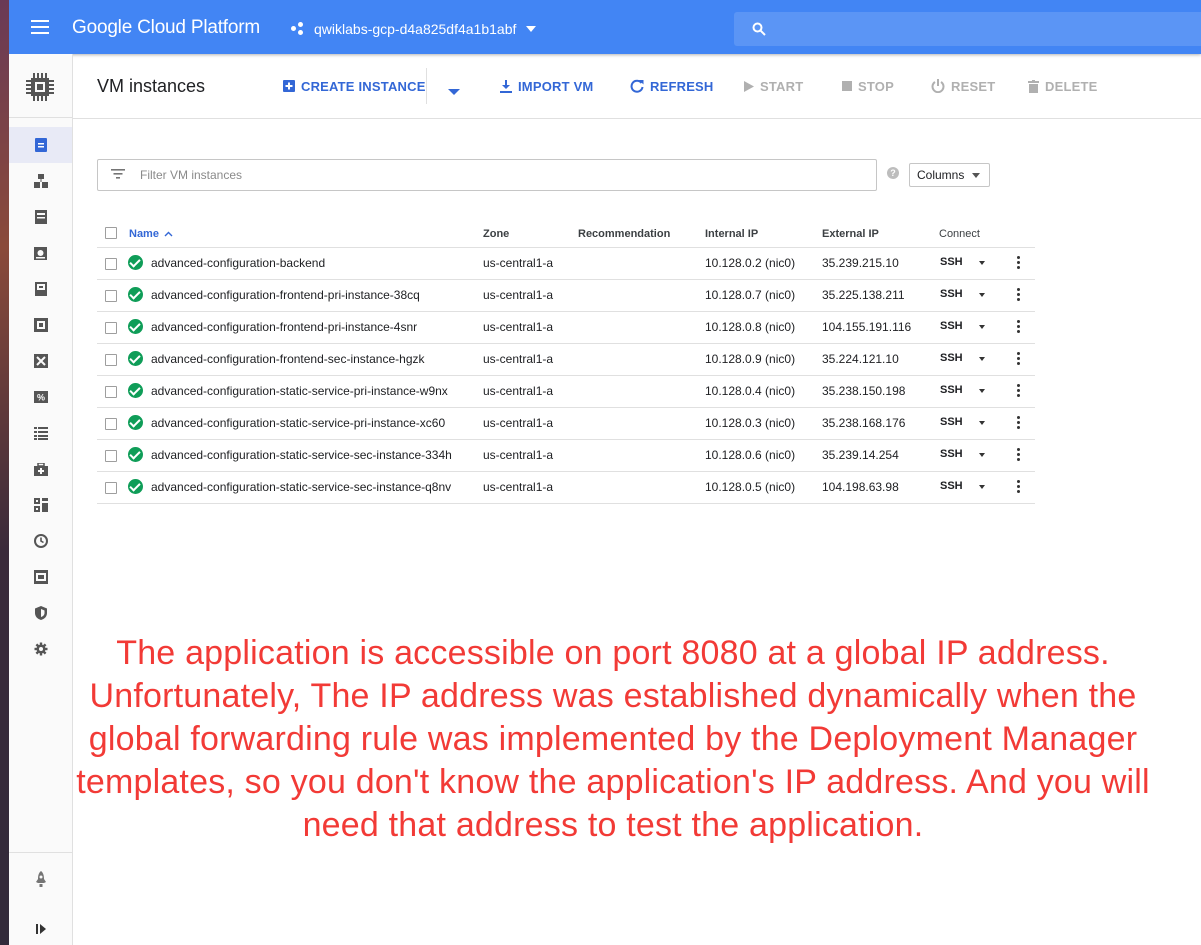  I want to click on images-icon, so click(40, 577).